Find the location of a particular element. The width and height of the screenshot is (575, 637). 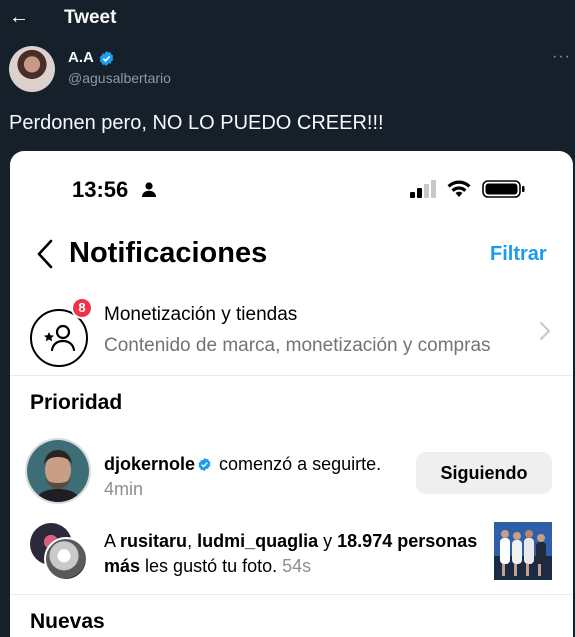

follow-timestamp: 4min is located at coordinates (124, 489).